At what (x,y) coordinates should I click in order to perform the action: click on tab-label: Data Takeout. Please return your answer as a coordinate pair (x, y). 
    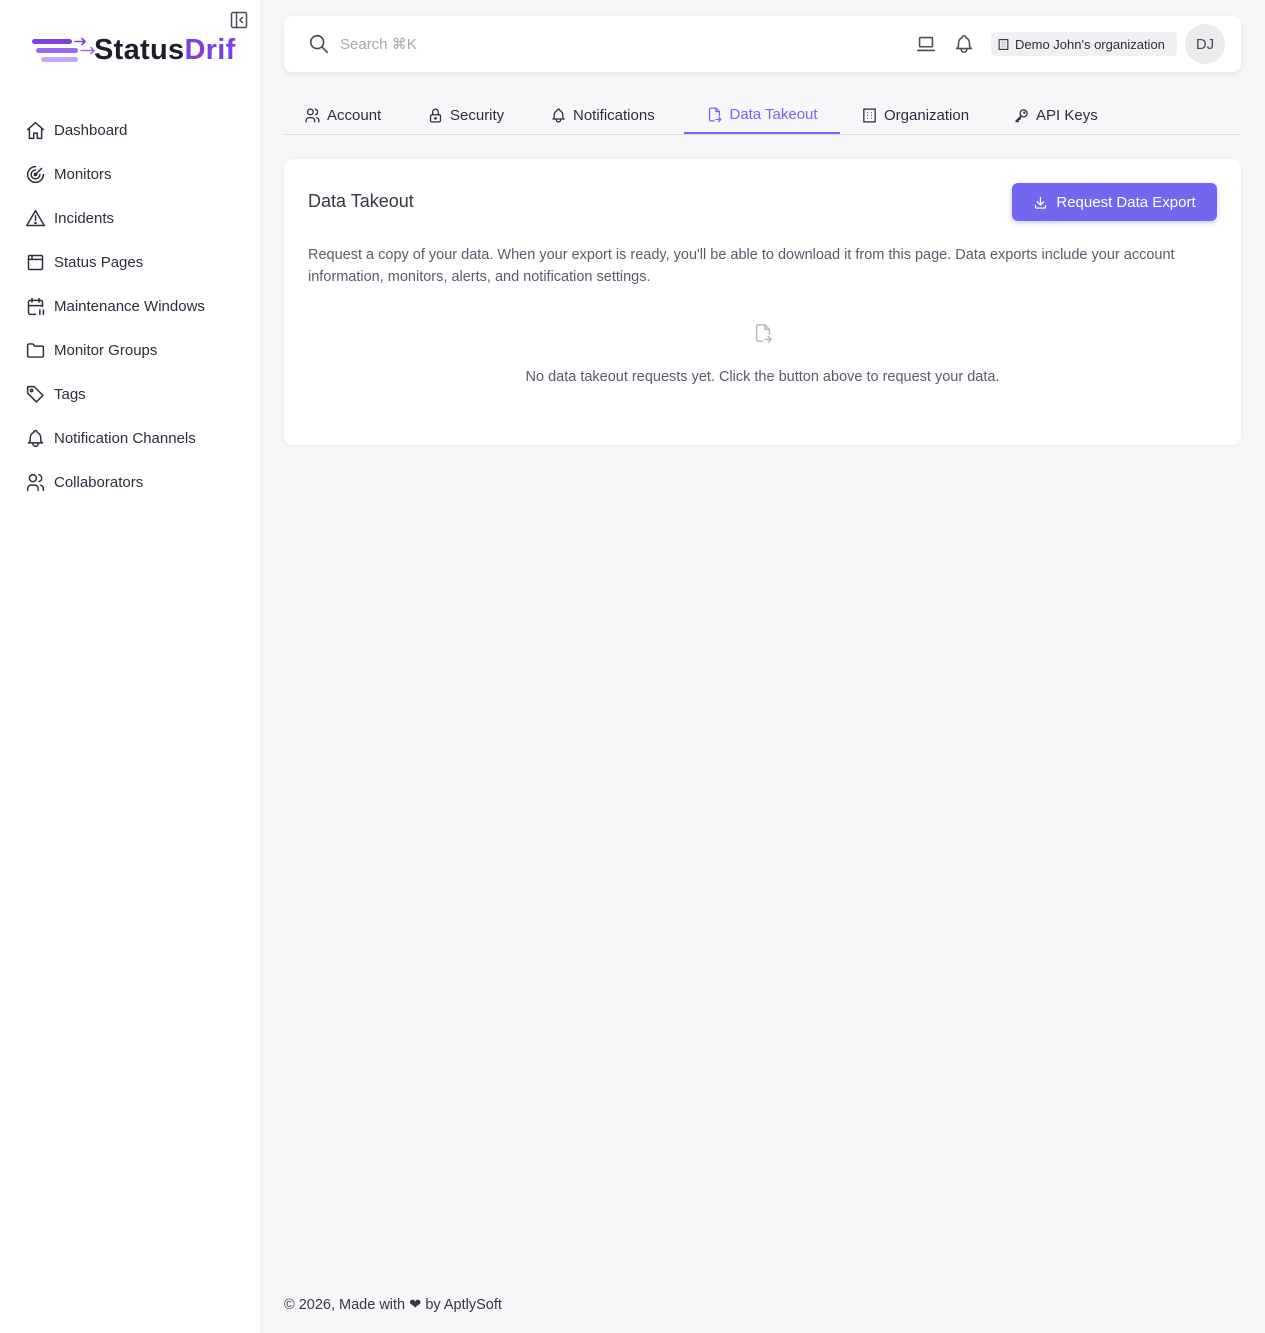
    Looking at the image, I should click on (773, 114).